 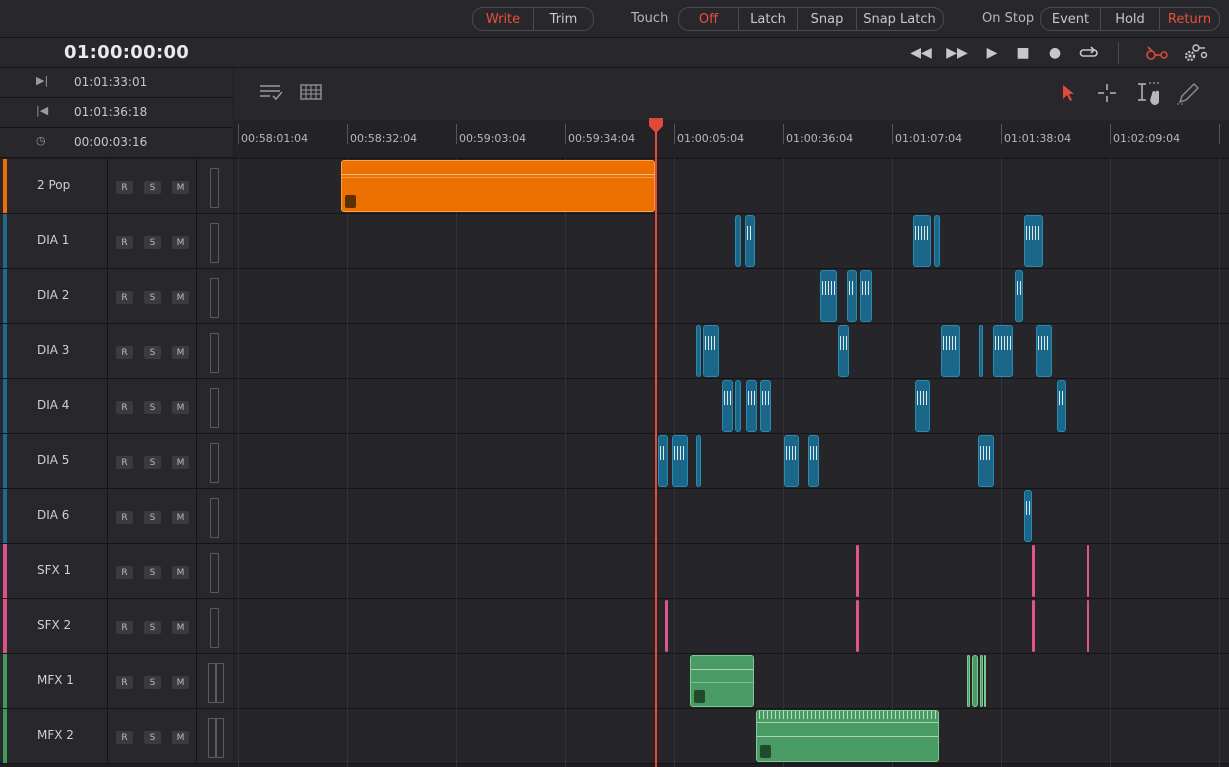 I want to click on range-tool-icon, so click(x=1149, y=93).